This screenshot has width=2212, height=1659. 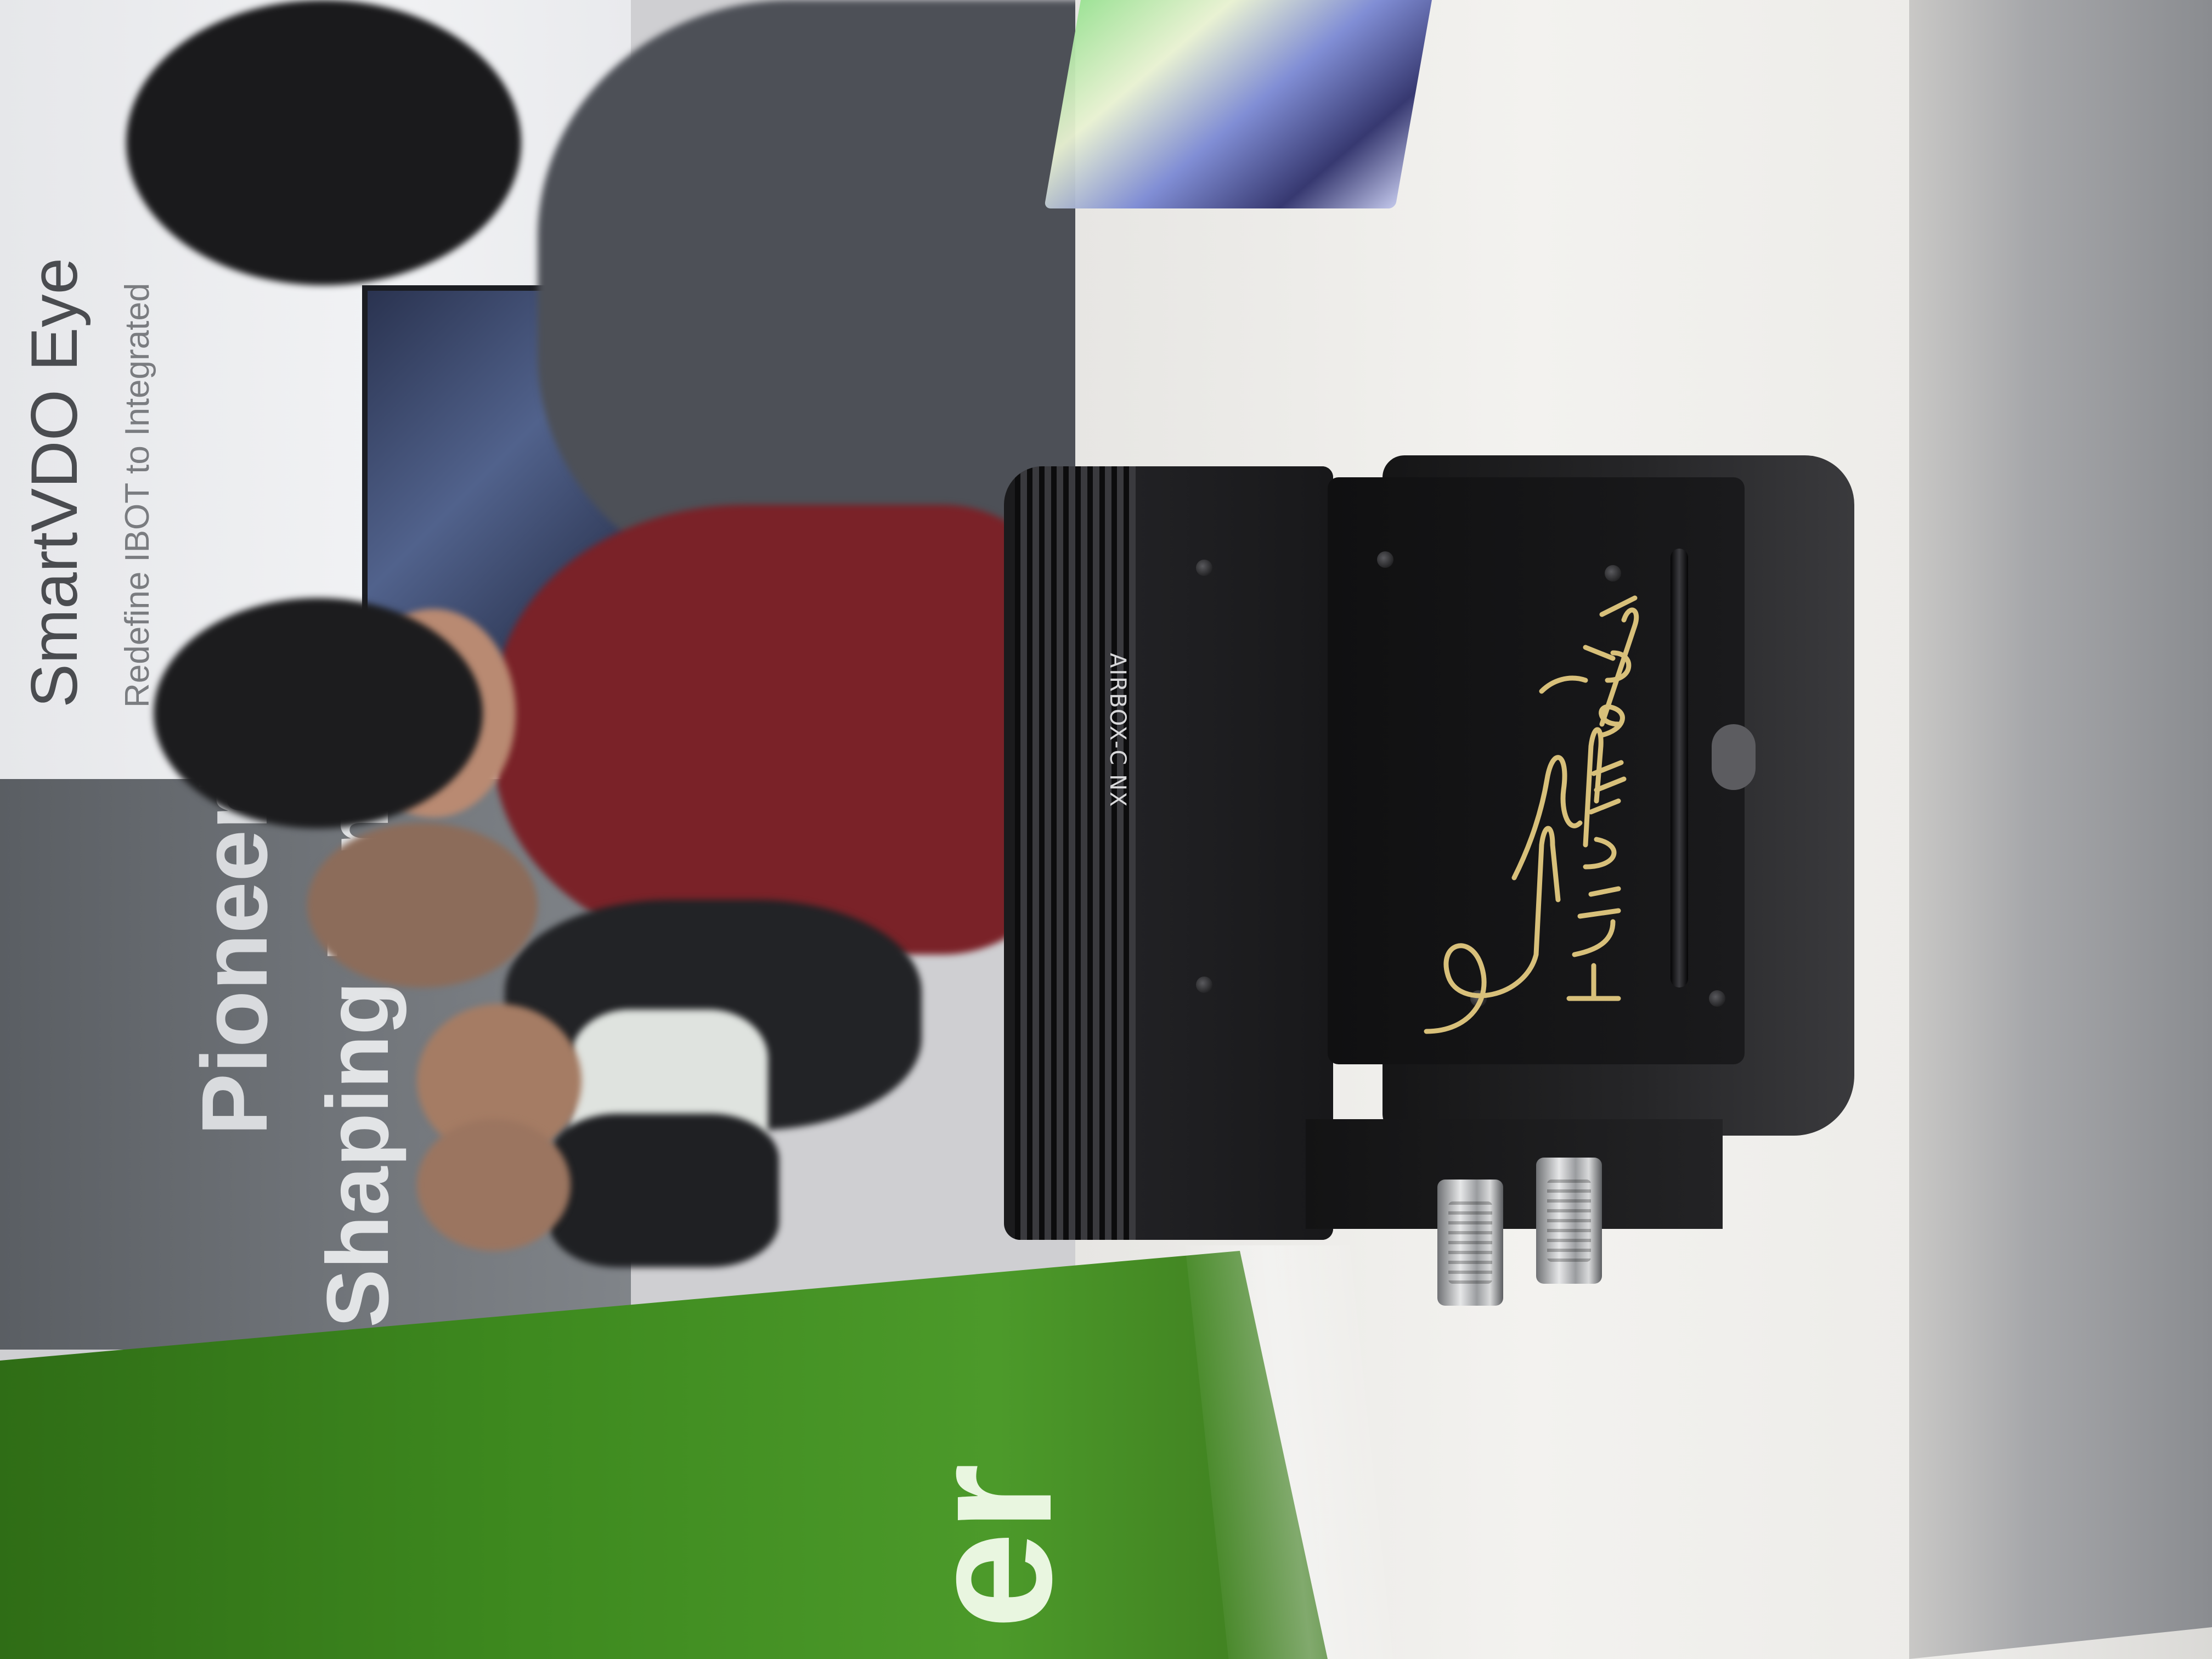 What do you see at coordinates (1679, 768) in the screenshot?
I see `mount-slot` at bounding box center [1679, 768].